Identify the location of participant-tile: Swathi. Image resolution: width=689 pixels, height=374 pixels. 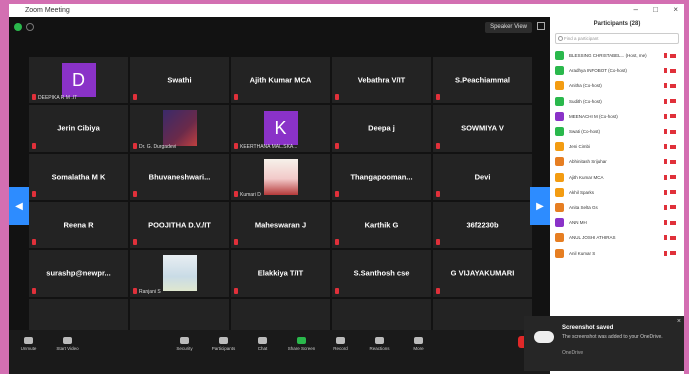
(179, 80).